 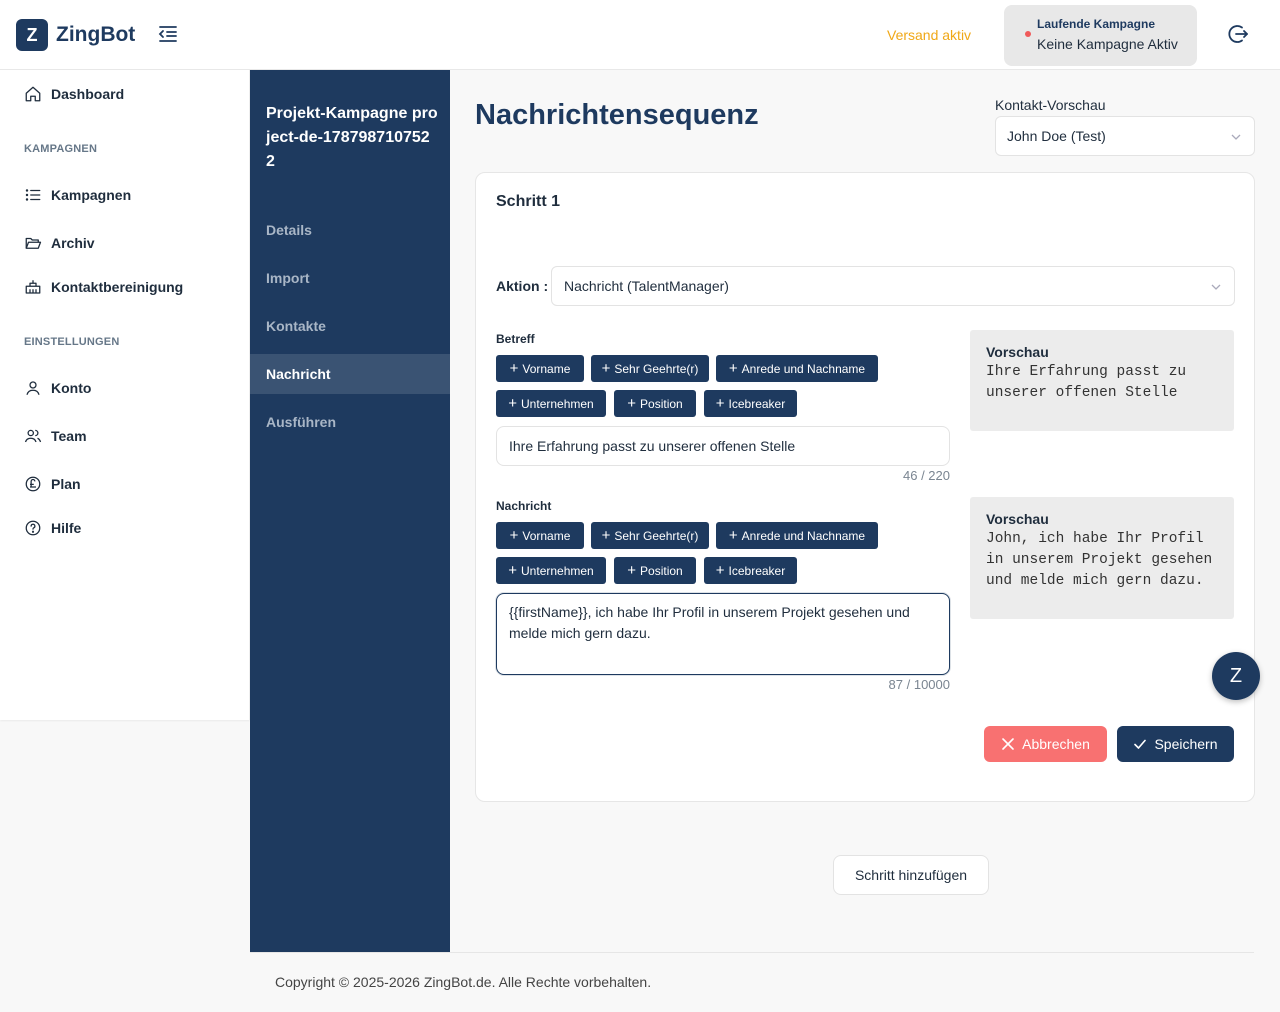 What do you see at coordinates (893, 286) in the screenshot?
I see `action-select: Nachricht (TalentManager)` at bounding box center [893, 286].